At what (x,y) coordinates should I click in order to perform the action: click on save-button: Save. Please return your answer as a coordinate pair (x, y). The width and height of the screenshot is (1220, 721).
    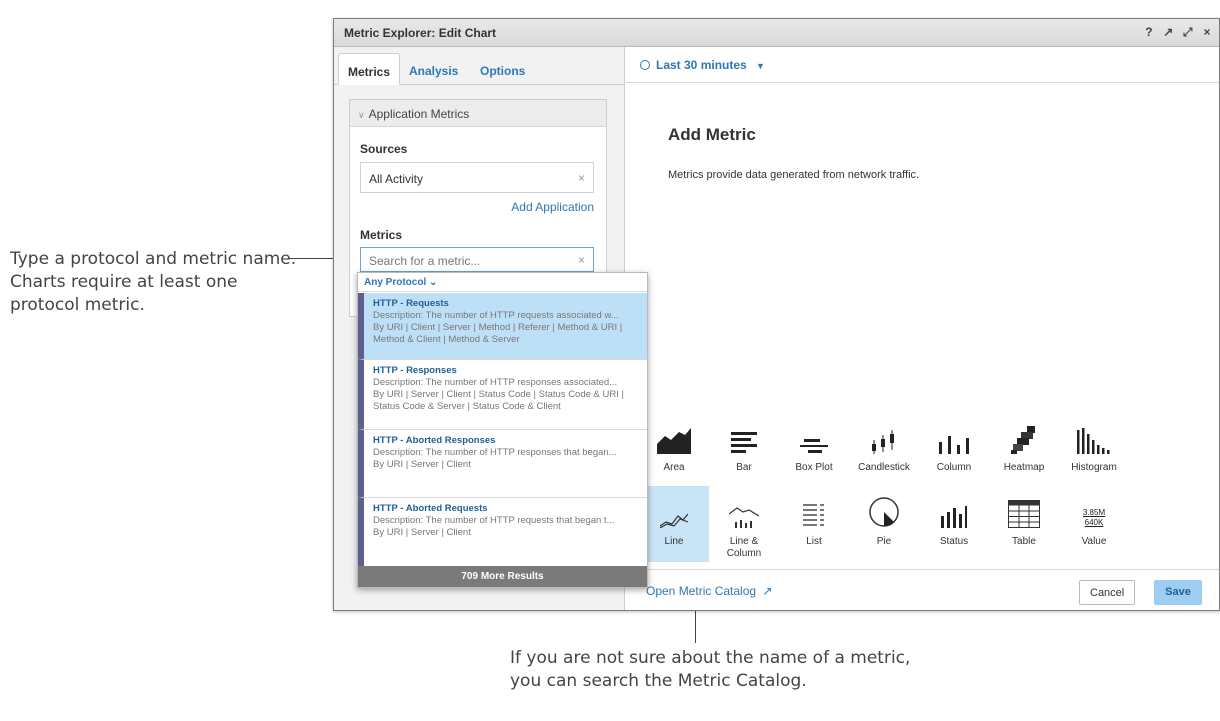
    Looking at the image, I should click on (1178, 592).